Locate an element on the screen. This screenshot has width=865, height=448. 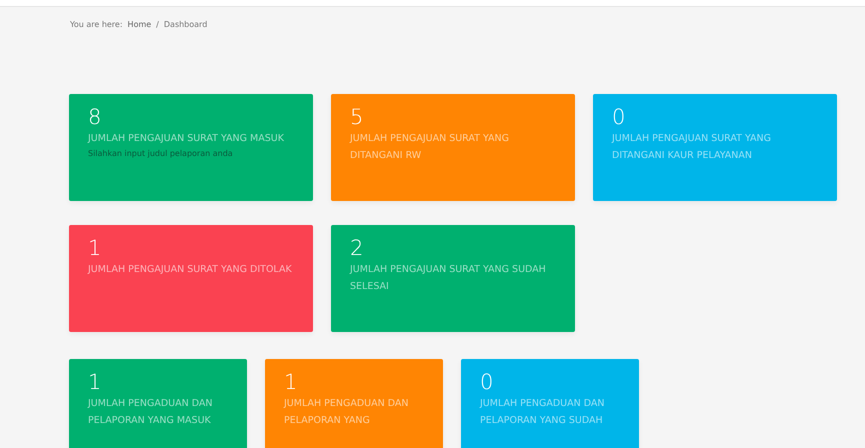
breadcrumb-link: Home is located at coordinates (140, 43).